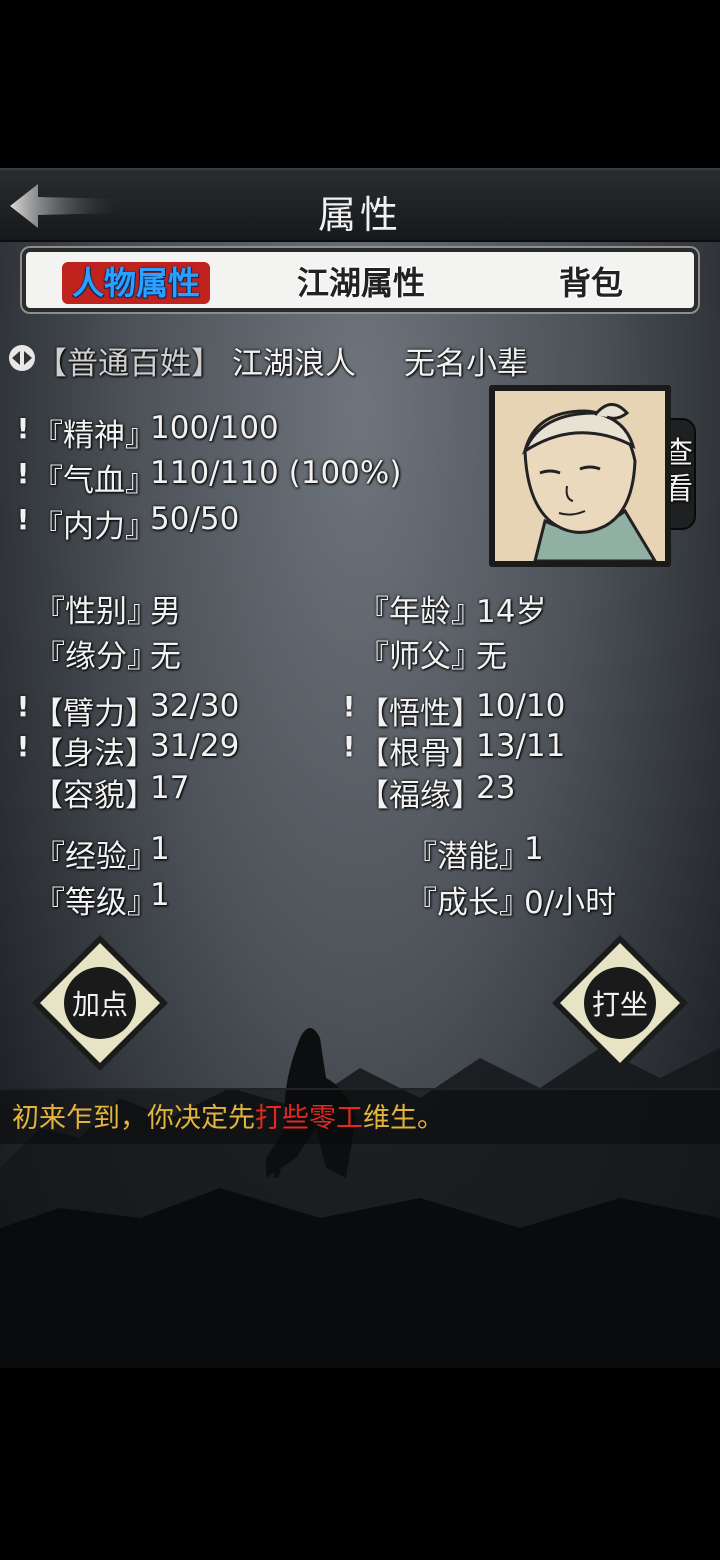 This screenshot has height=1560, width=720. What do you see at coordinates (94, 436) in the screenshot?
I see `spirit-label: 『精神』` at bounding box center [94, 436].